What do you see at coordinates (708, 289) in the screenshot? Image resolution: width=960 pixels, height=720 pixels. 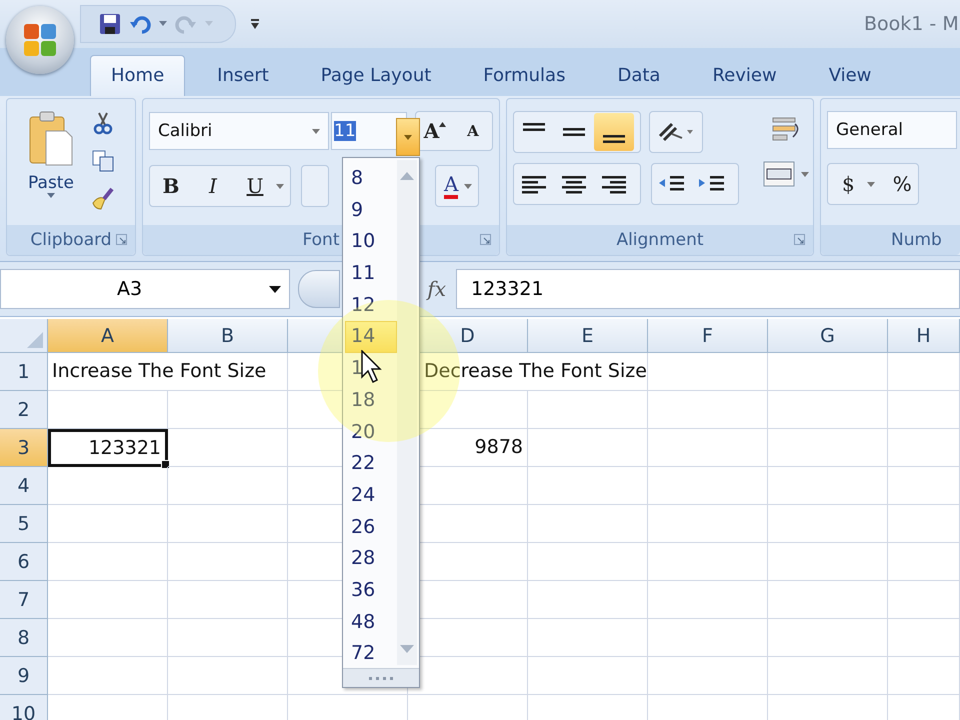 I see `formula-input: 123321` at bounding box center [708, 289].